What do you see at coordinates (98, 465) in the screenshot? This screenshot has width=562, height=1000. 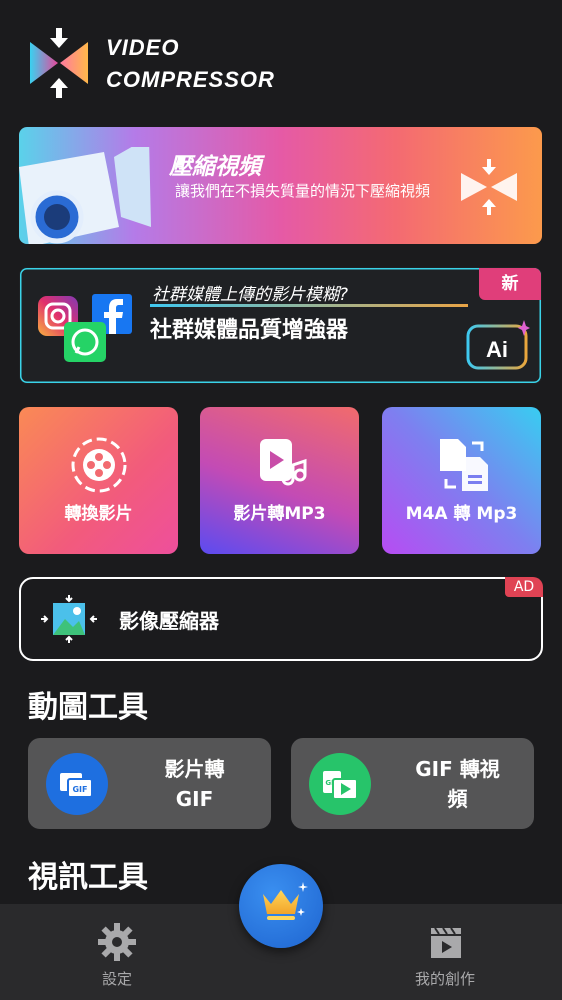 I see `film-reel-icon` at bounding box center [98, 465].